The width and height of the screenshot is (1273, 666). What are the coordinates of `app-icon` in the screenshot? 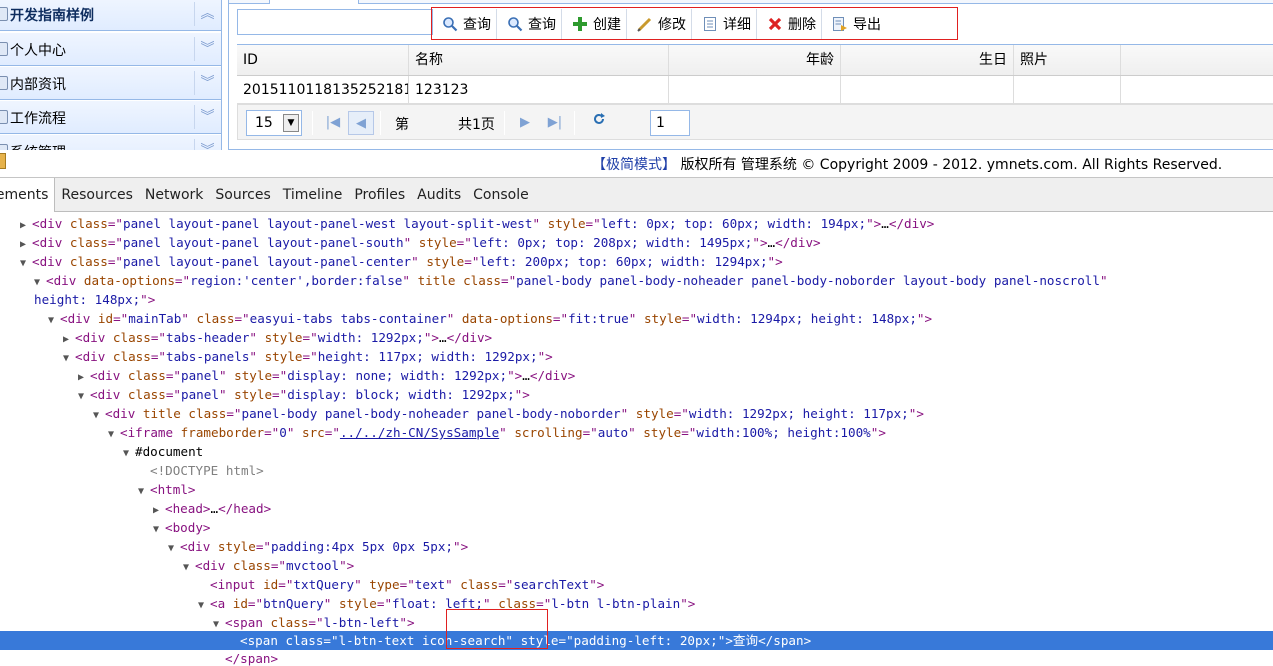 It's located at (3, 161).